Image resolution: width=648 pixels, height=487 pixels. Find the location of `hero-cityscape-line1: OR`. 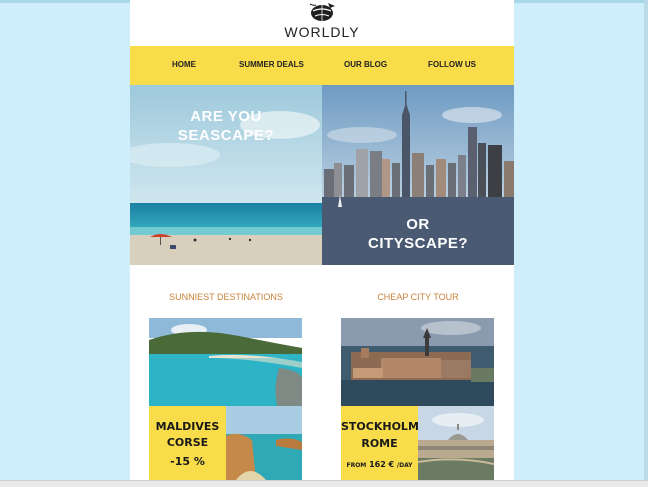

hero-cityscape-line1: OR is located at coordinates (418, 224).